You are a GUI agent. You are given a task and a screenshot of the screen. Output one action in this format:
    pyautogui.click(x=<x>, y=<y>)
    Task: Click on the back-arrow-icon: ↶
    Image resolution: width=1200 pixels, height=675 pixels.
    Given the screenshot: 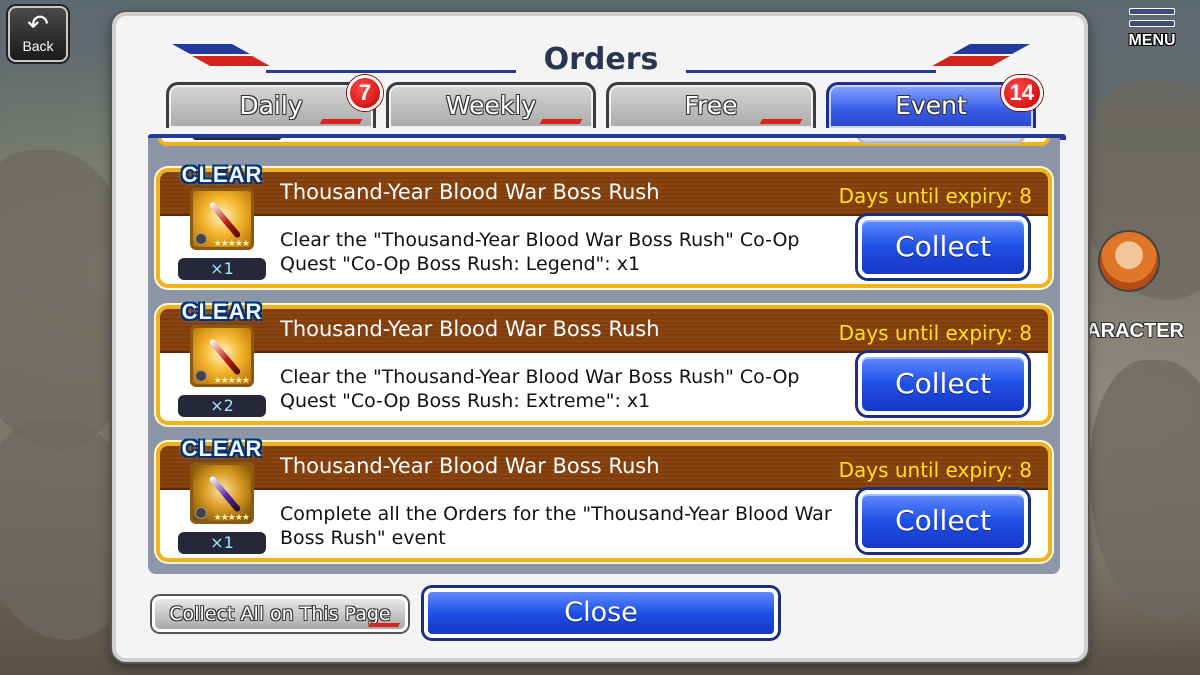 What is the action you would take?
    pyautogui.click(x=38, y=24)
    